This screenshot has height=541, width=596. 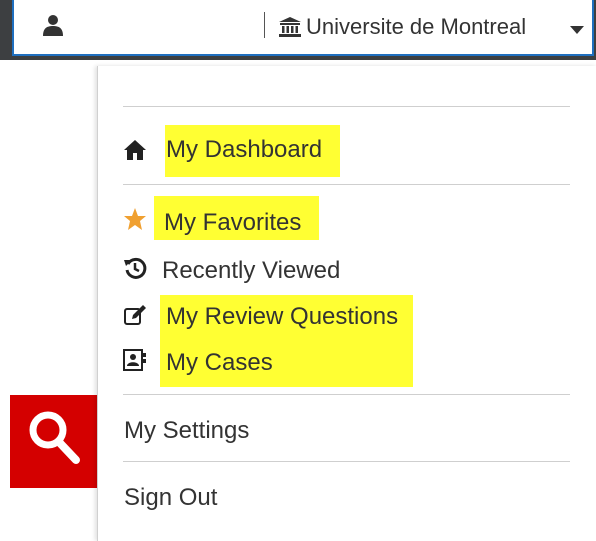 I want to click on user-icon, so click(x=53, y=25).